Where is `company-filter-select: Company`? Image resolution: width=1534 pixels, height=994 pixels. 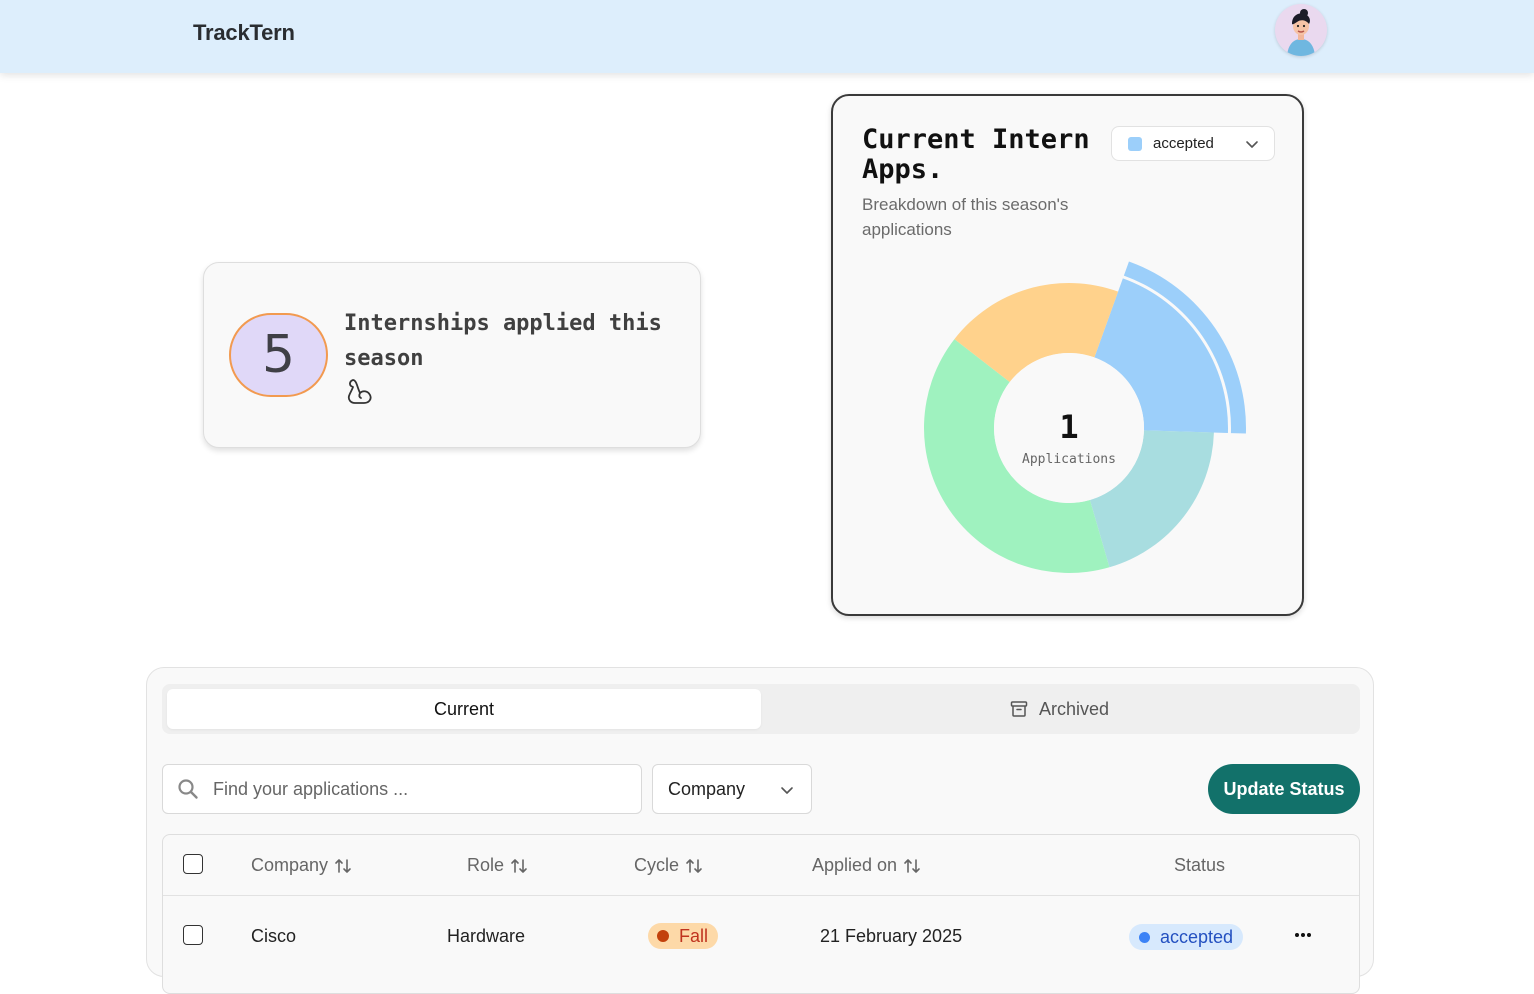 company-filter-select: Company is located at coordinates (732, 789).